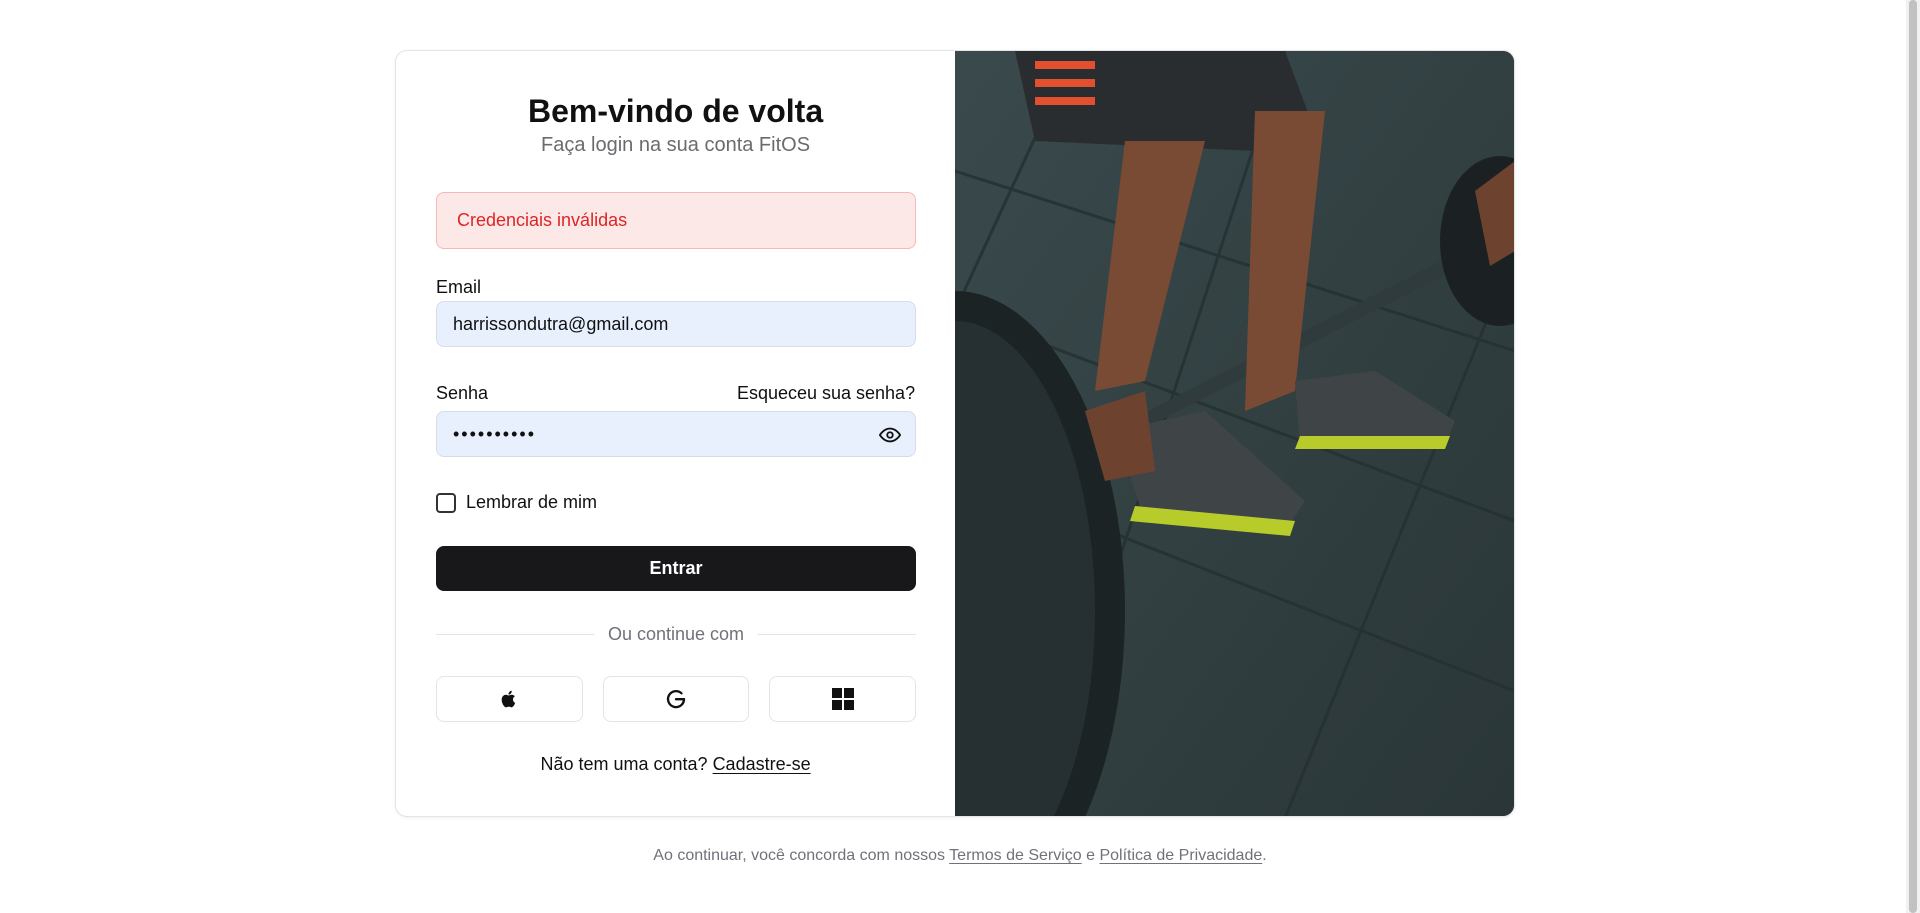 This screenshot has width=1920, height=913. I want to click on terms-link: Termos de Serviço, so click(1015, 855).